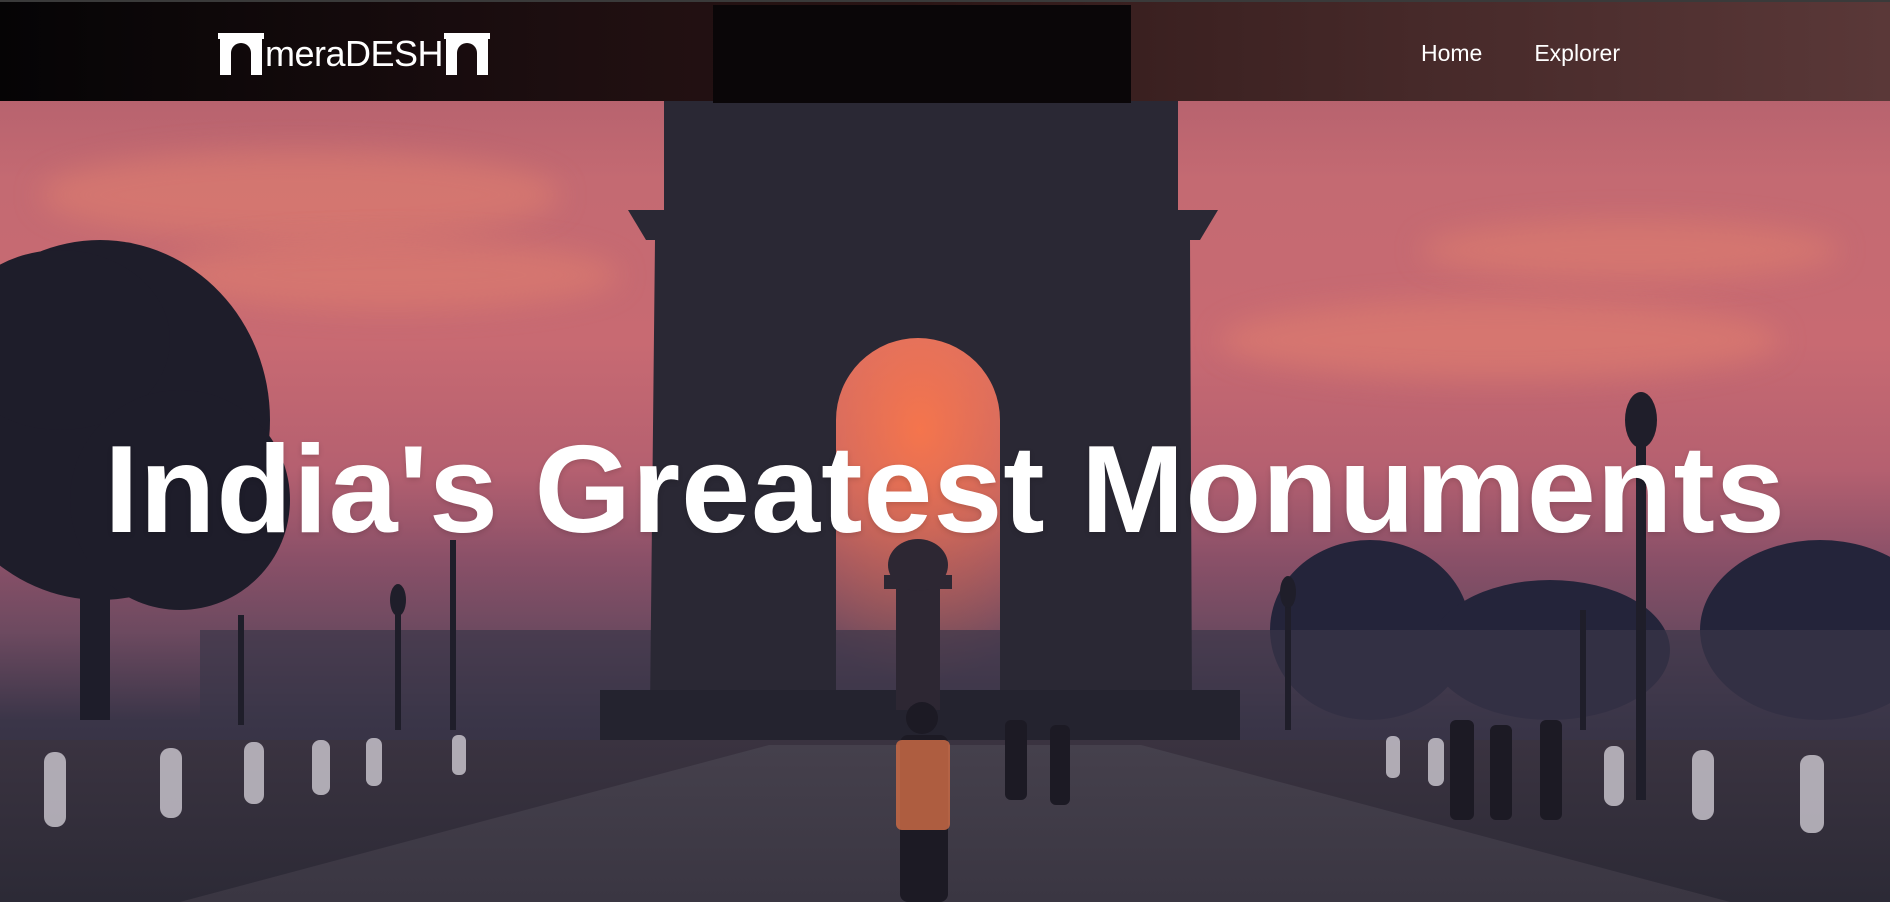  I want to click on navbar-shadow-block, so click(922, 54).